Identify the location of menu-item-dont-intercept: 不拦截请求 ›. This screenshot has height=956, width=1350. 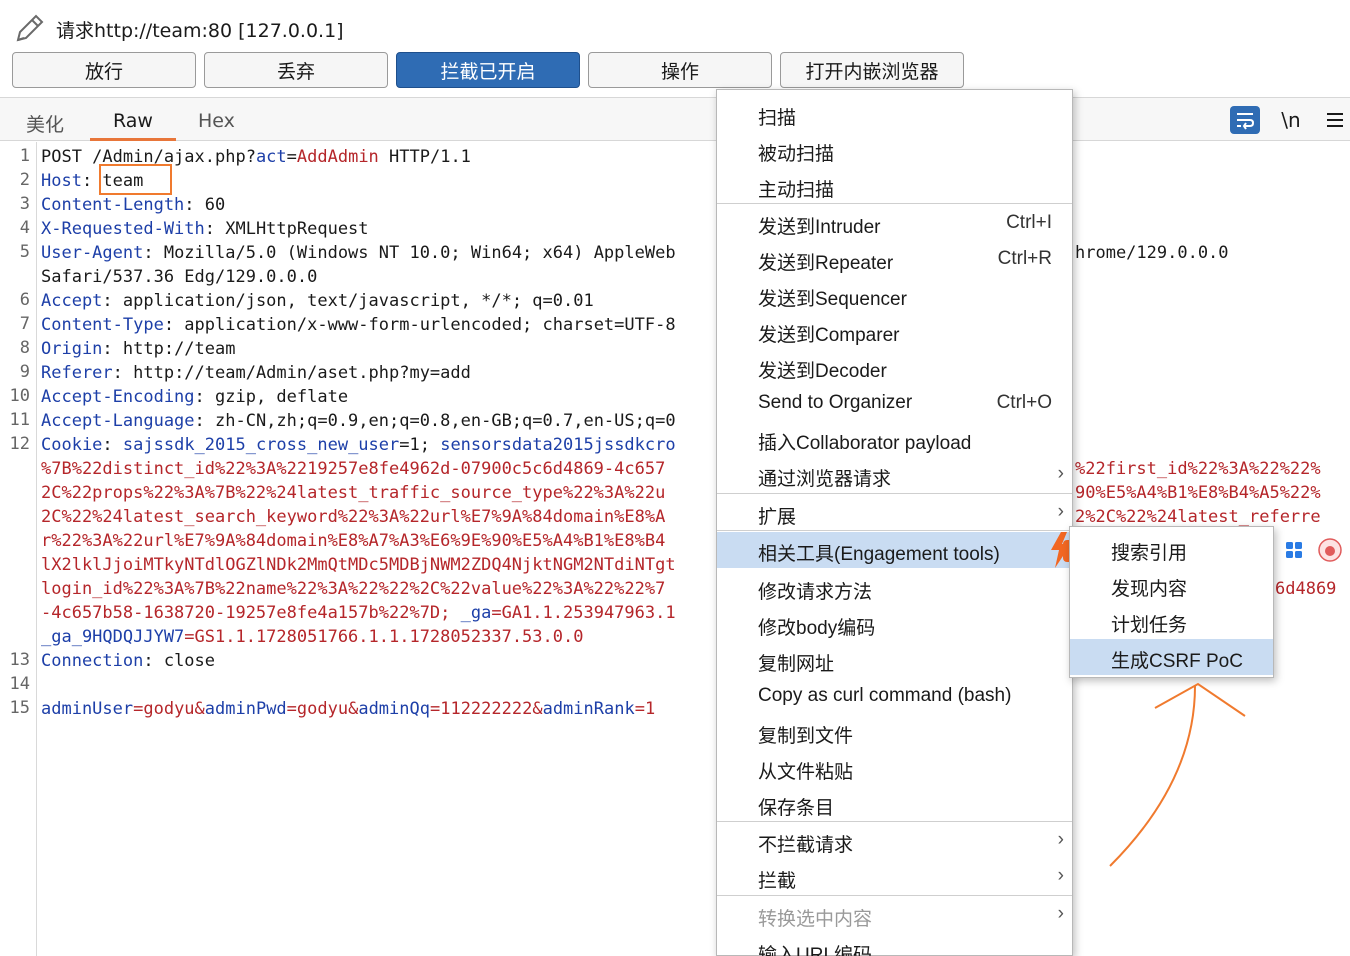
(894, 841).